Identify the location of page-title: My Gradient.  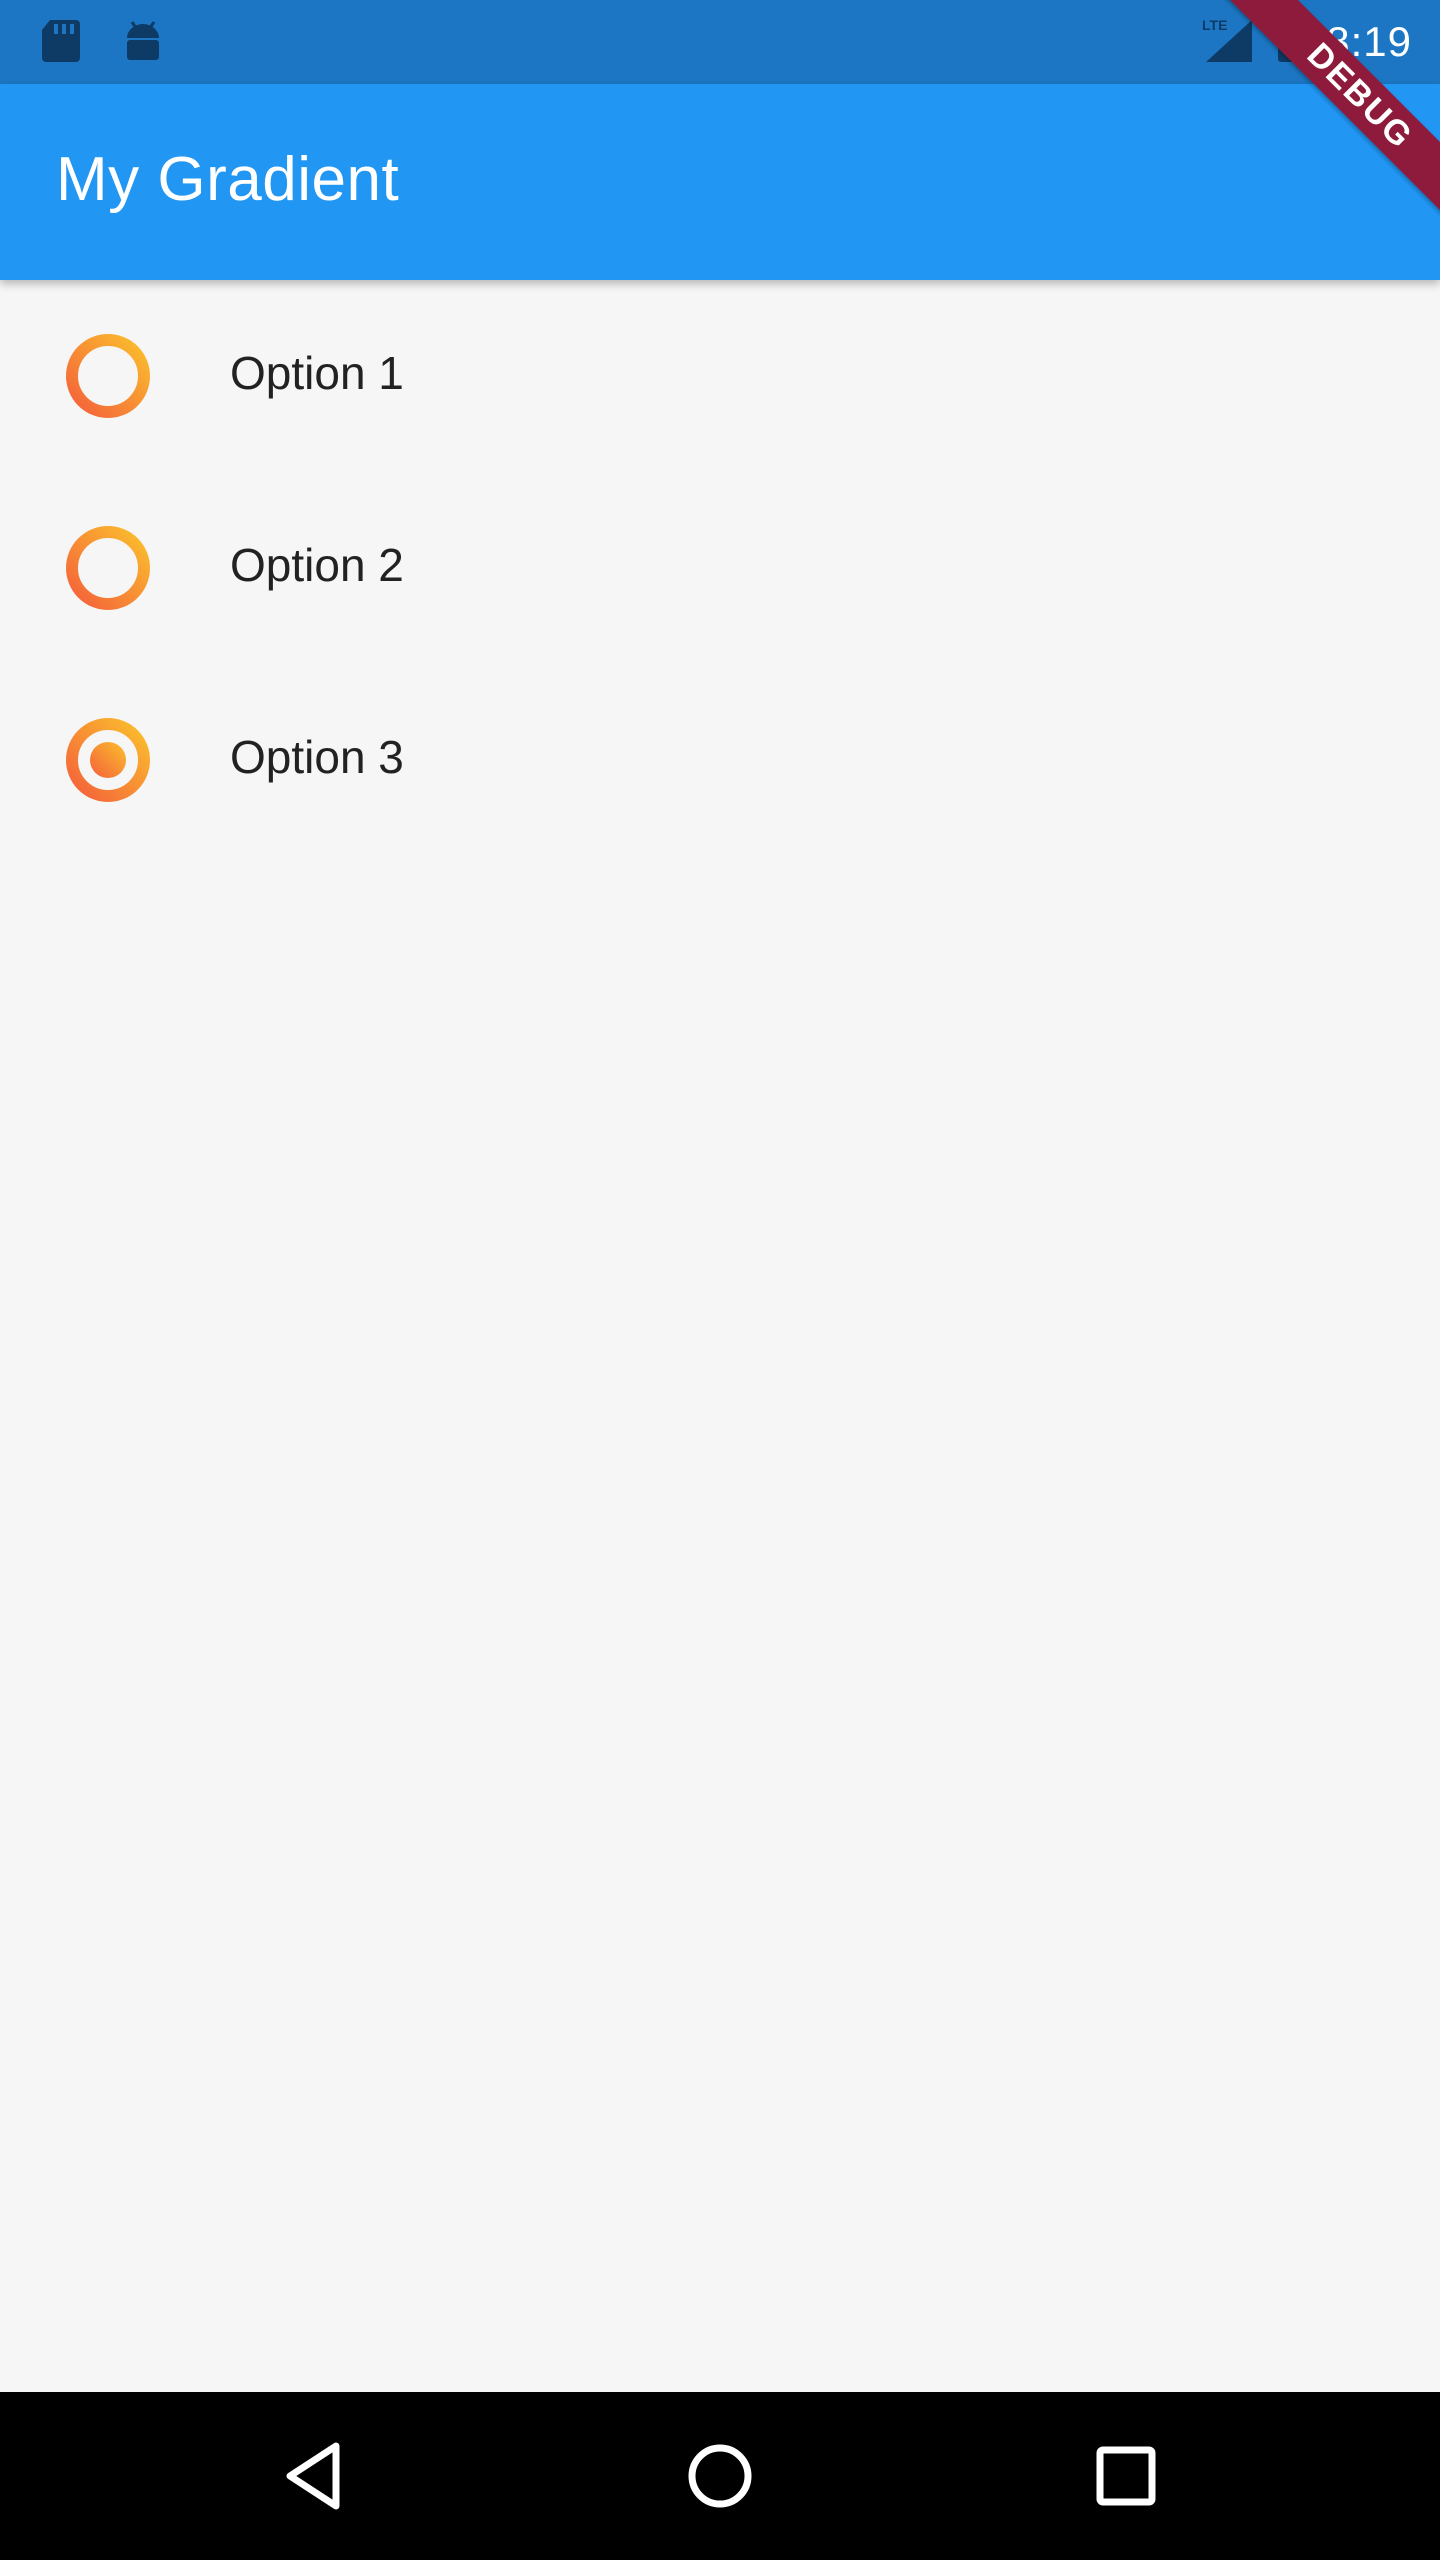
(228, 179).